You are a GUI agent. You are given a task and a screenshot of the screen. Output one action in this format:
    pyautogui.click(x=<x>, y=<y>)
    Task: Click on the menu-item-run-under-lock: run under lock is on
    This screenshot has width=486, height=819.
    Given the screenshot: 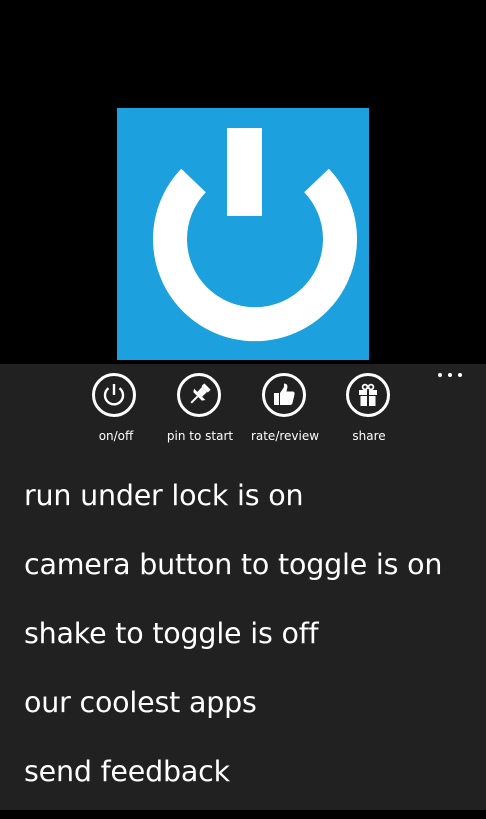 What is the action you would take?
    pyautogui.click(x=249, y=508)
    